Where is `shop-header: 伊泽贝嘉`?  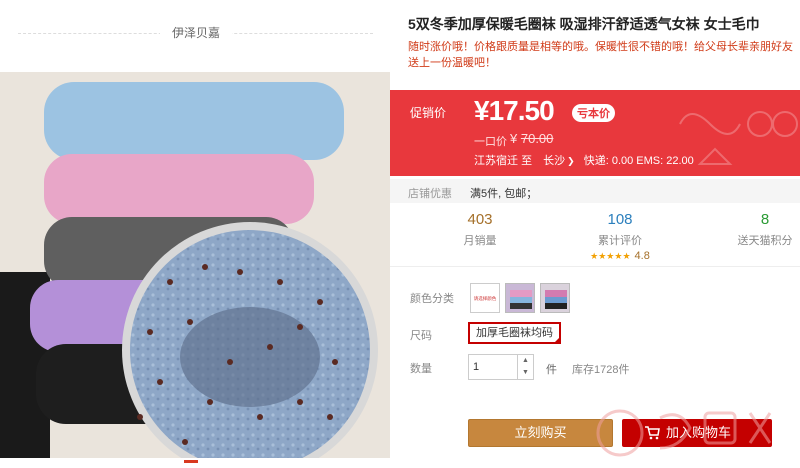 shop-header: 伊泽贝嘉 is located at coordinates (195, 33).